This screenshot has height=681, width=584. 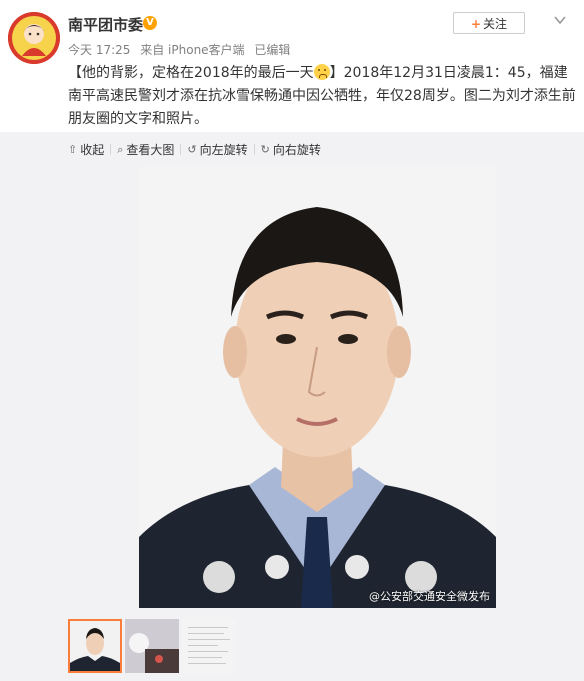 I want to click on username: 南平团市委, so click(x=105, y=24).